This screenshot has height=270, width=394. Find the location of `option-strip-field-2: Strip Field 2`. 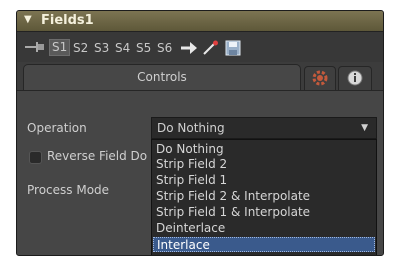

option-strip-field-2: Strip Field 2 is located at coordinates (264, 164).